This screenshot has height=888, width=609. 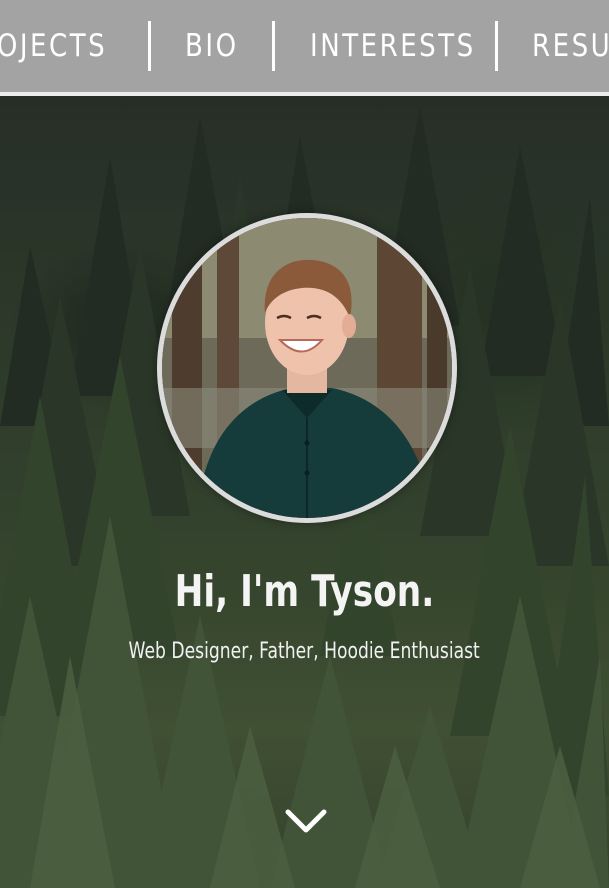 I want to click on nav-cell-interests: INTERESTS, so click(x=385, y=46).